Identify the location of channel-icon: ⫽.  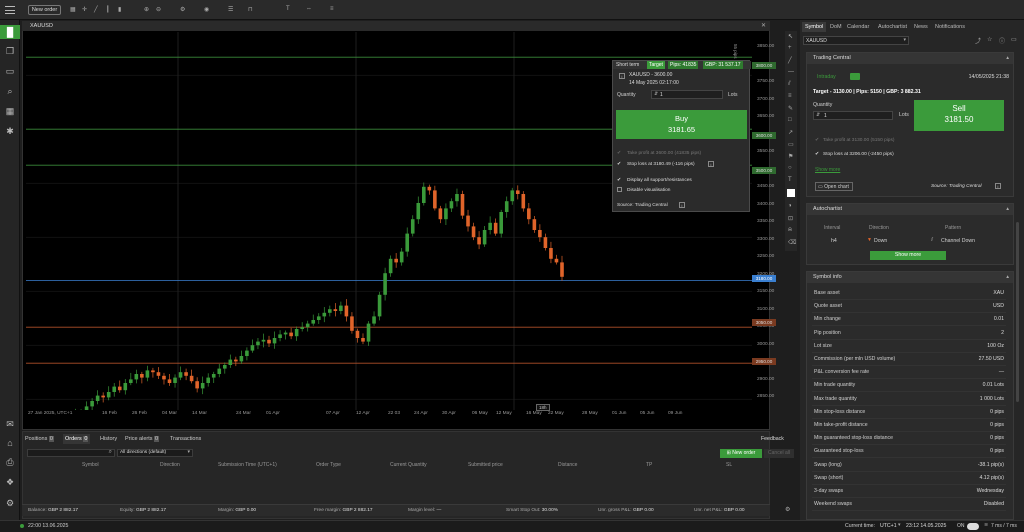
(789, 84).